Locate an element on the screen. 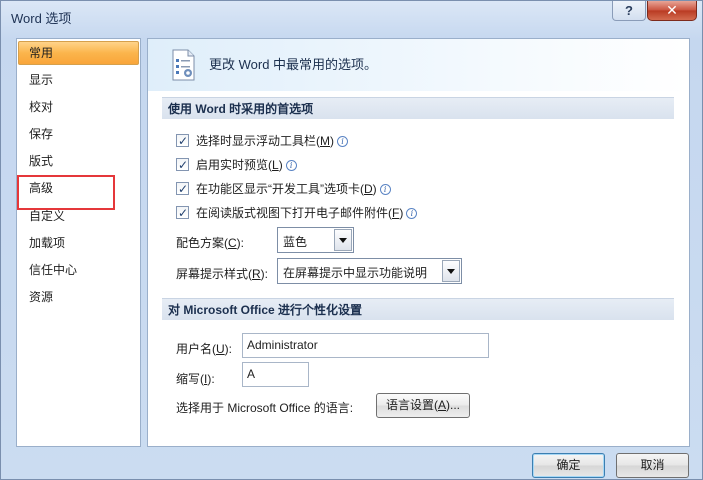  panel-header-text: 更改 Word 中最常用的选项。 is located at coordinates (293, 64).